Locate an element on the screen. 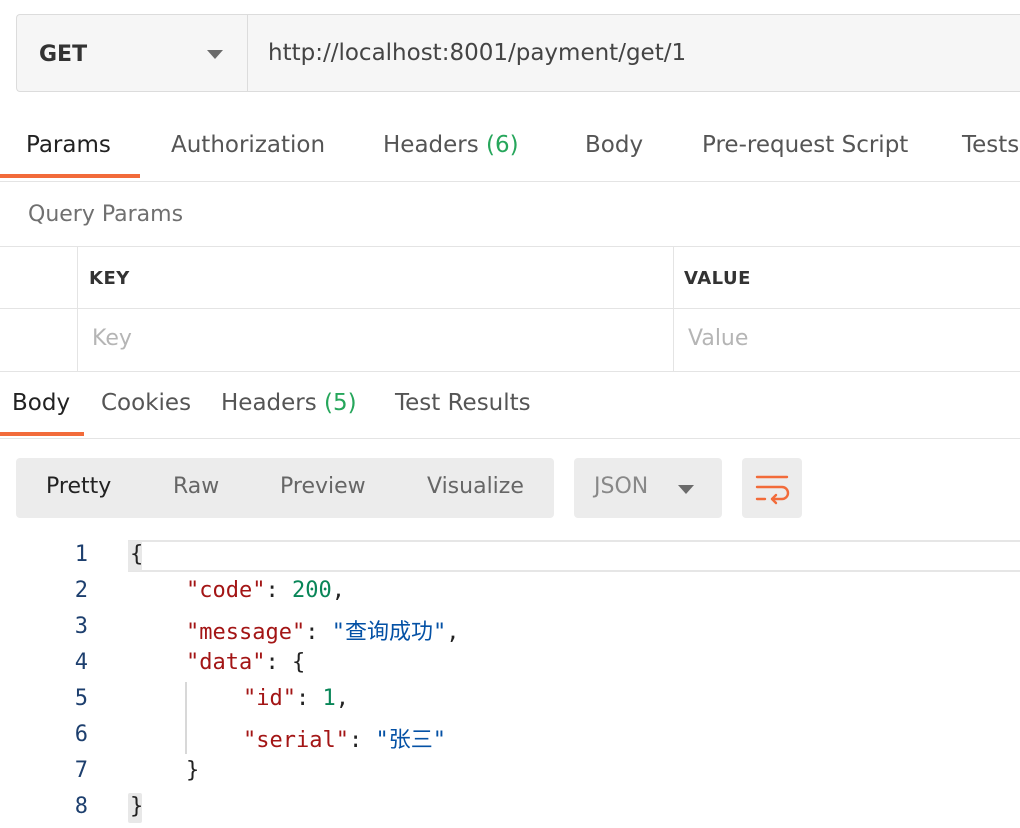 The height and width of the screenshot is (828, 1020). tab-response-headers: Headers (5) is located at coordinates (289, 403).